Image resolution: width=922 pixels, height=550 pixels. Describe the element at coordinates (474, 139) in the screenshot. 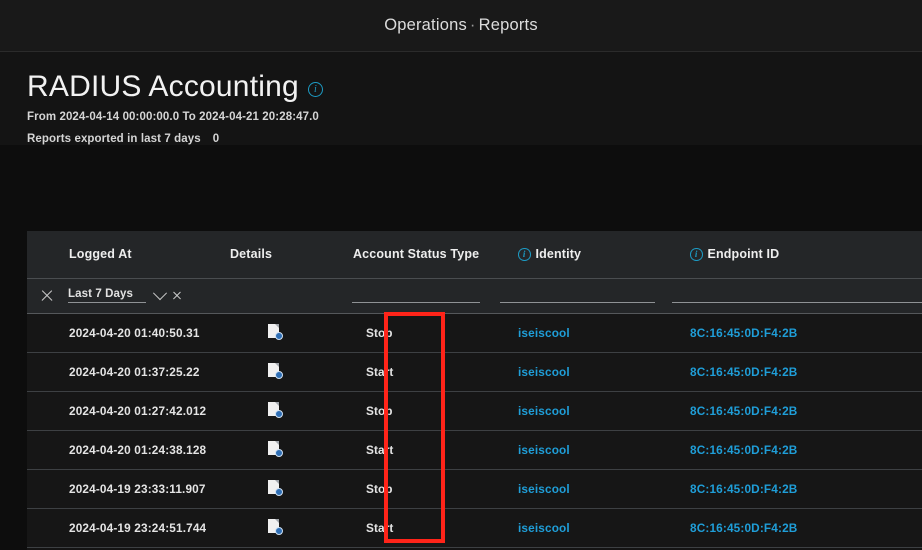

I see `reports-exported-summary: Reports exported in last 7 days 0` at that location.